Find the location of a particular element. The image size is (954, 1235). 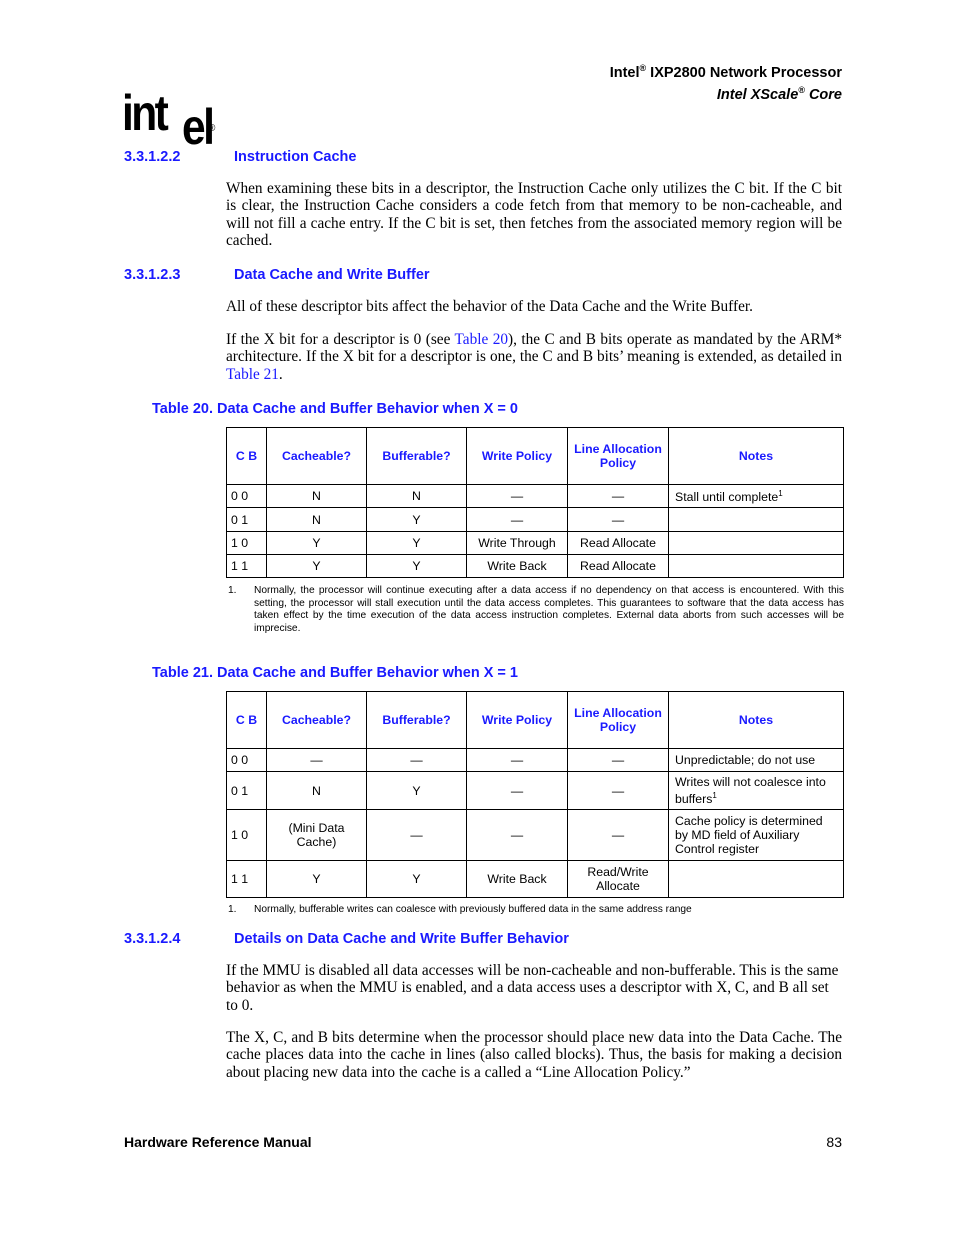

header-product: IXP2800 Network Processor is located at coordinates (744, 72).